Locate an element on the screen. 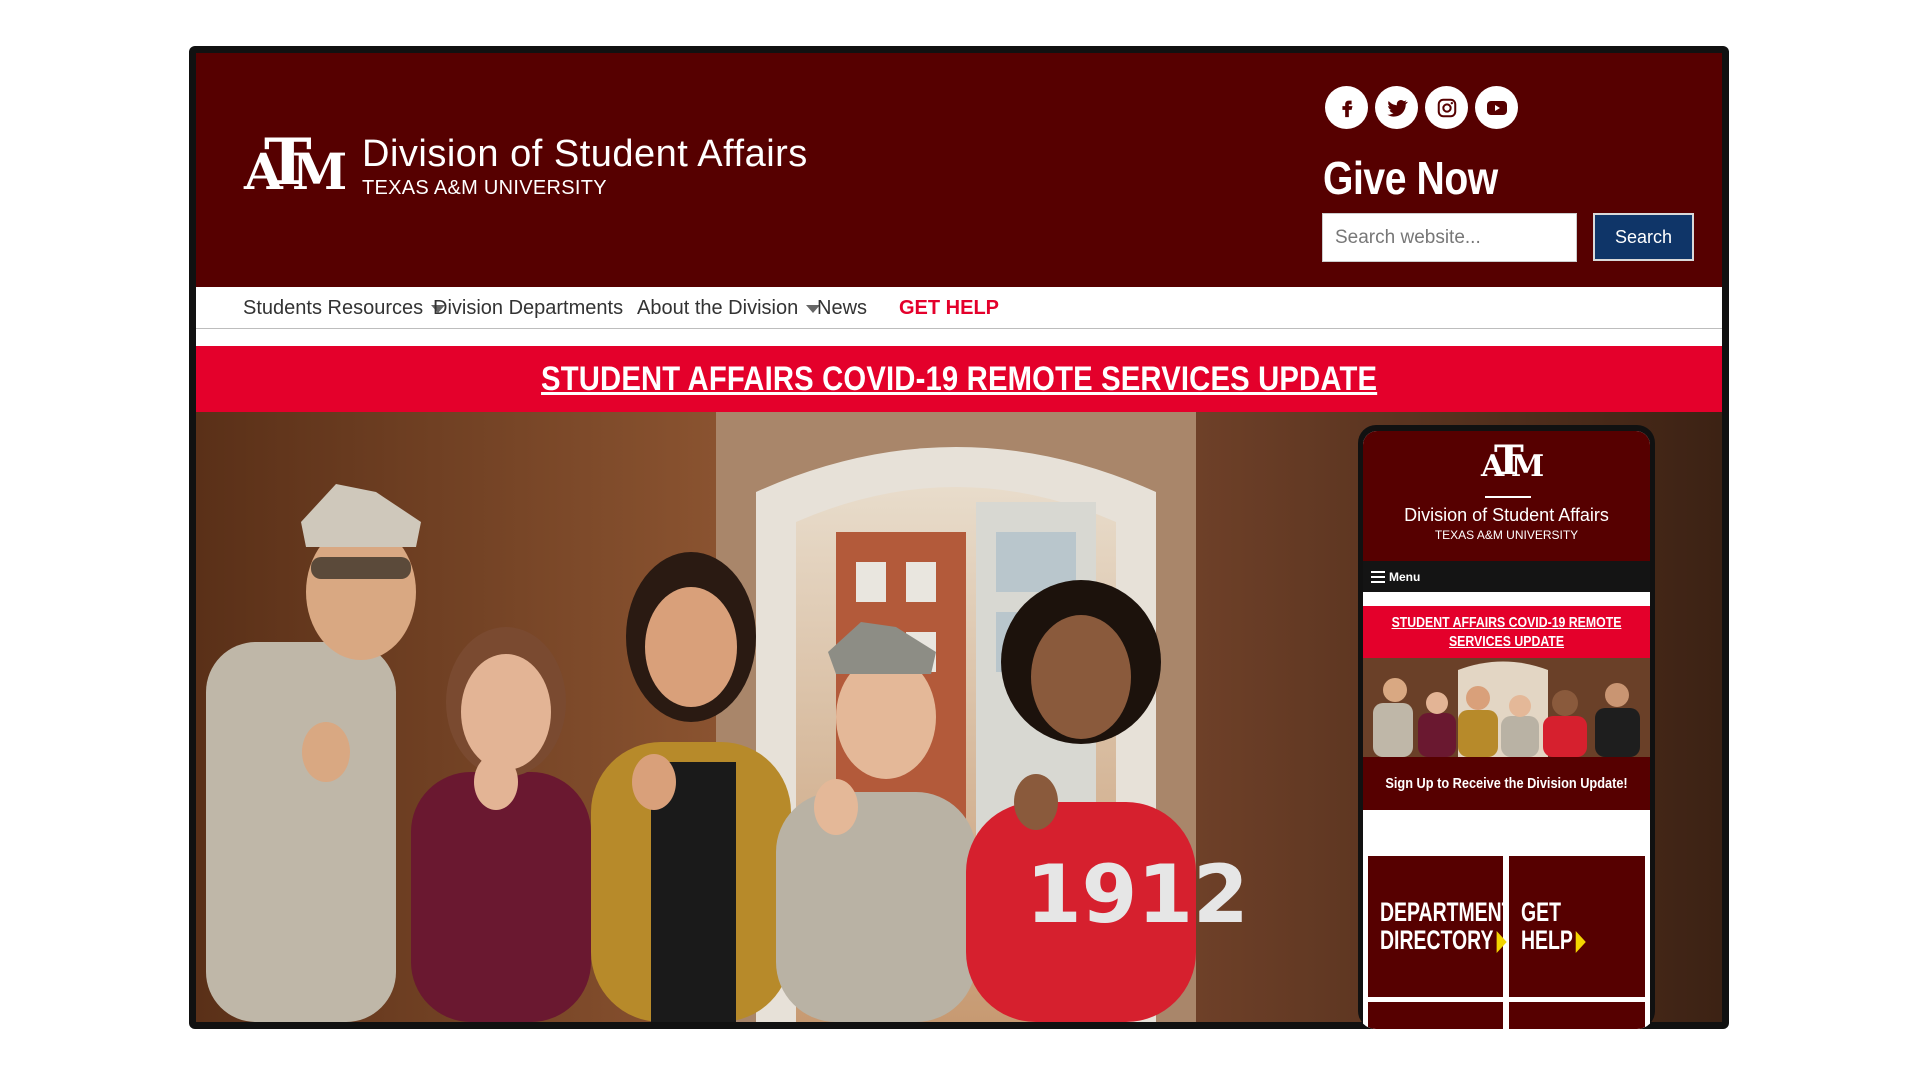  youtube-icon is located at coordinates (1496, 107).